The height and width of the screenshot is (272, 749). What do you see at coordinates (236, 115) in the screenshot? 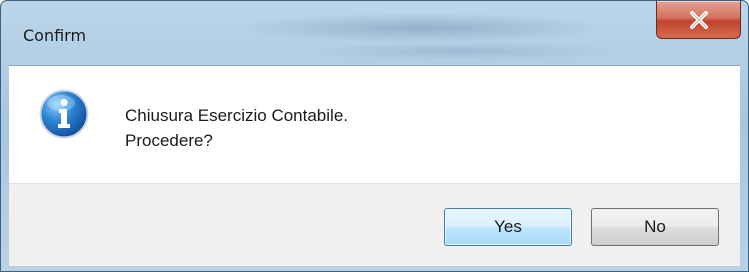
I see `message-line-1: Chiusura Esercizio Contabile.` at bounding box center [236, 115].